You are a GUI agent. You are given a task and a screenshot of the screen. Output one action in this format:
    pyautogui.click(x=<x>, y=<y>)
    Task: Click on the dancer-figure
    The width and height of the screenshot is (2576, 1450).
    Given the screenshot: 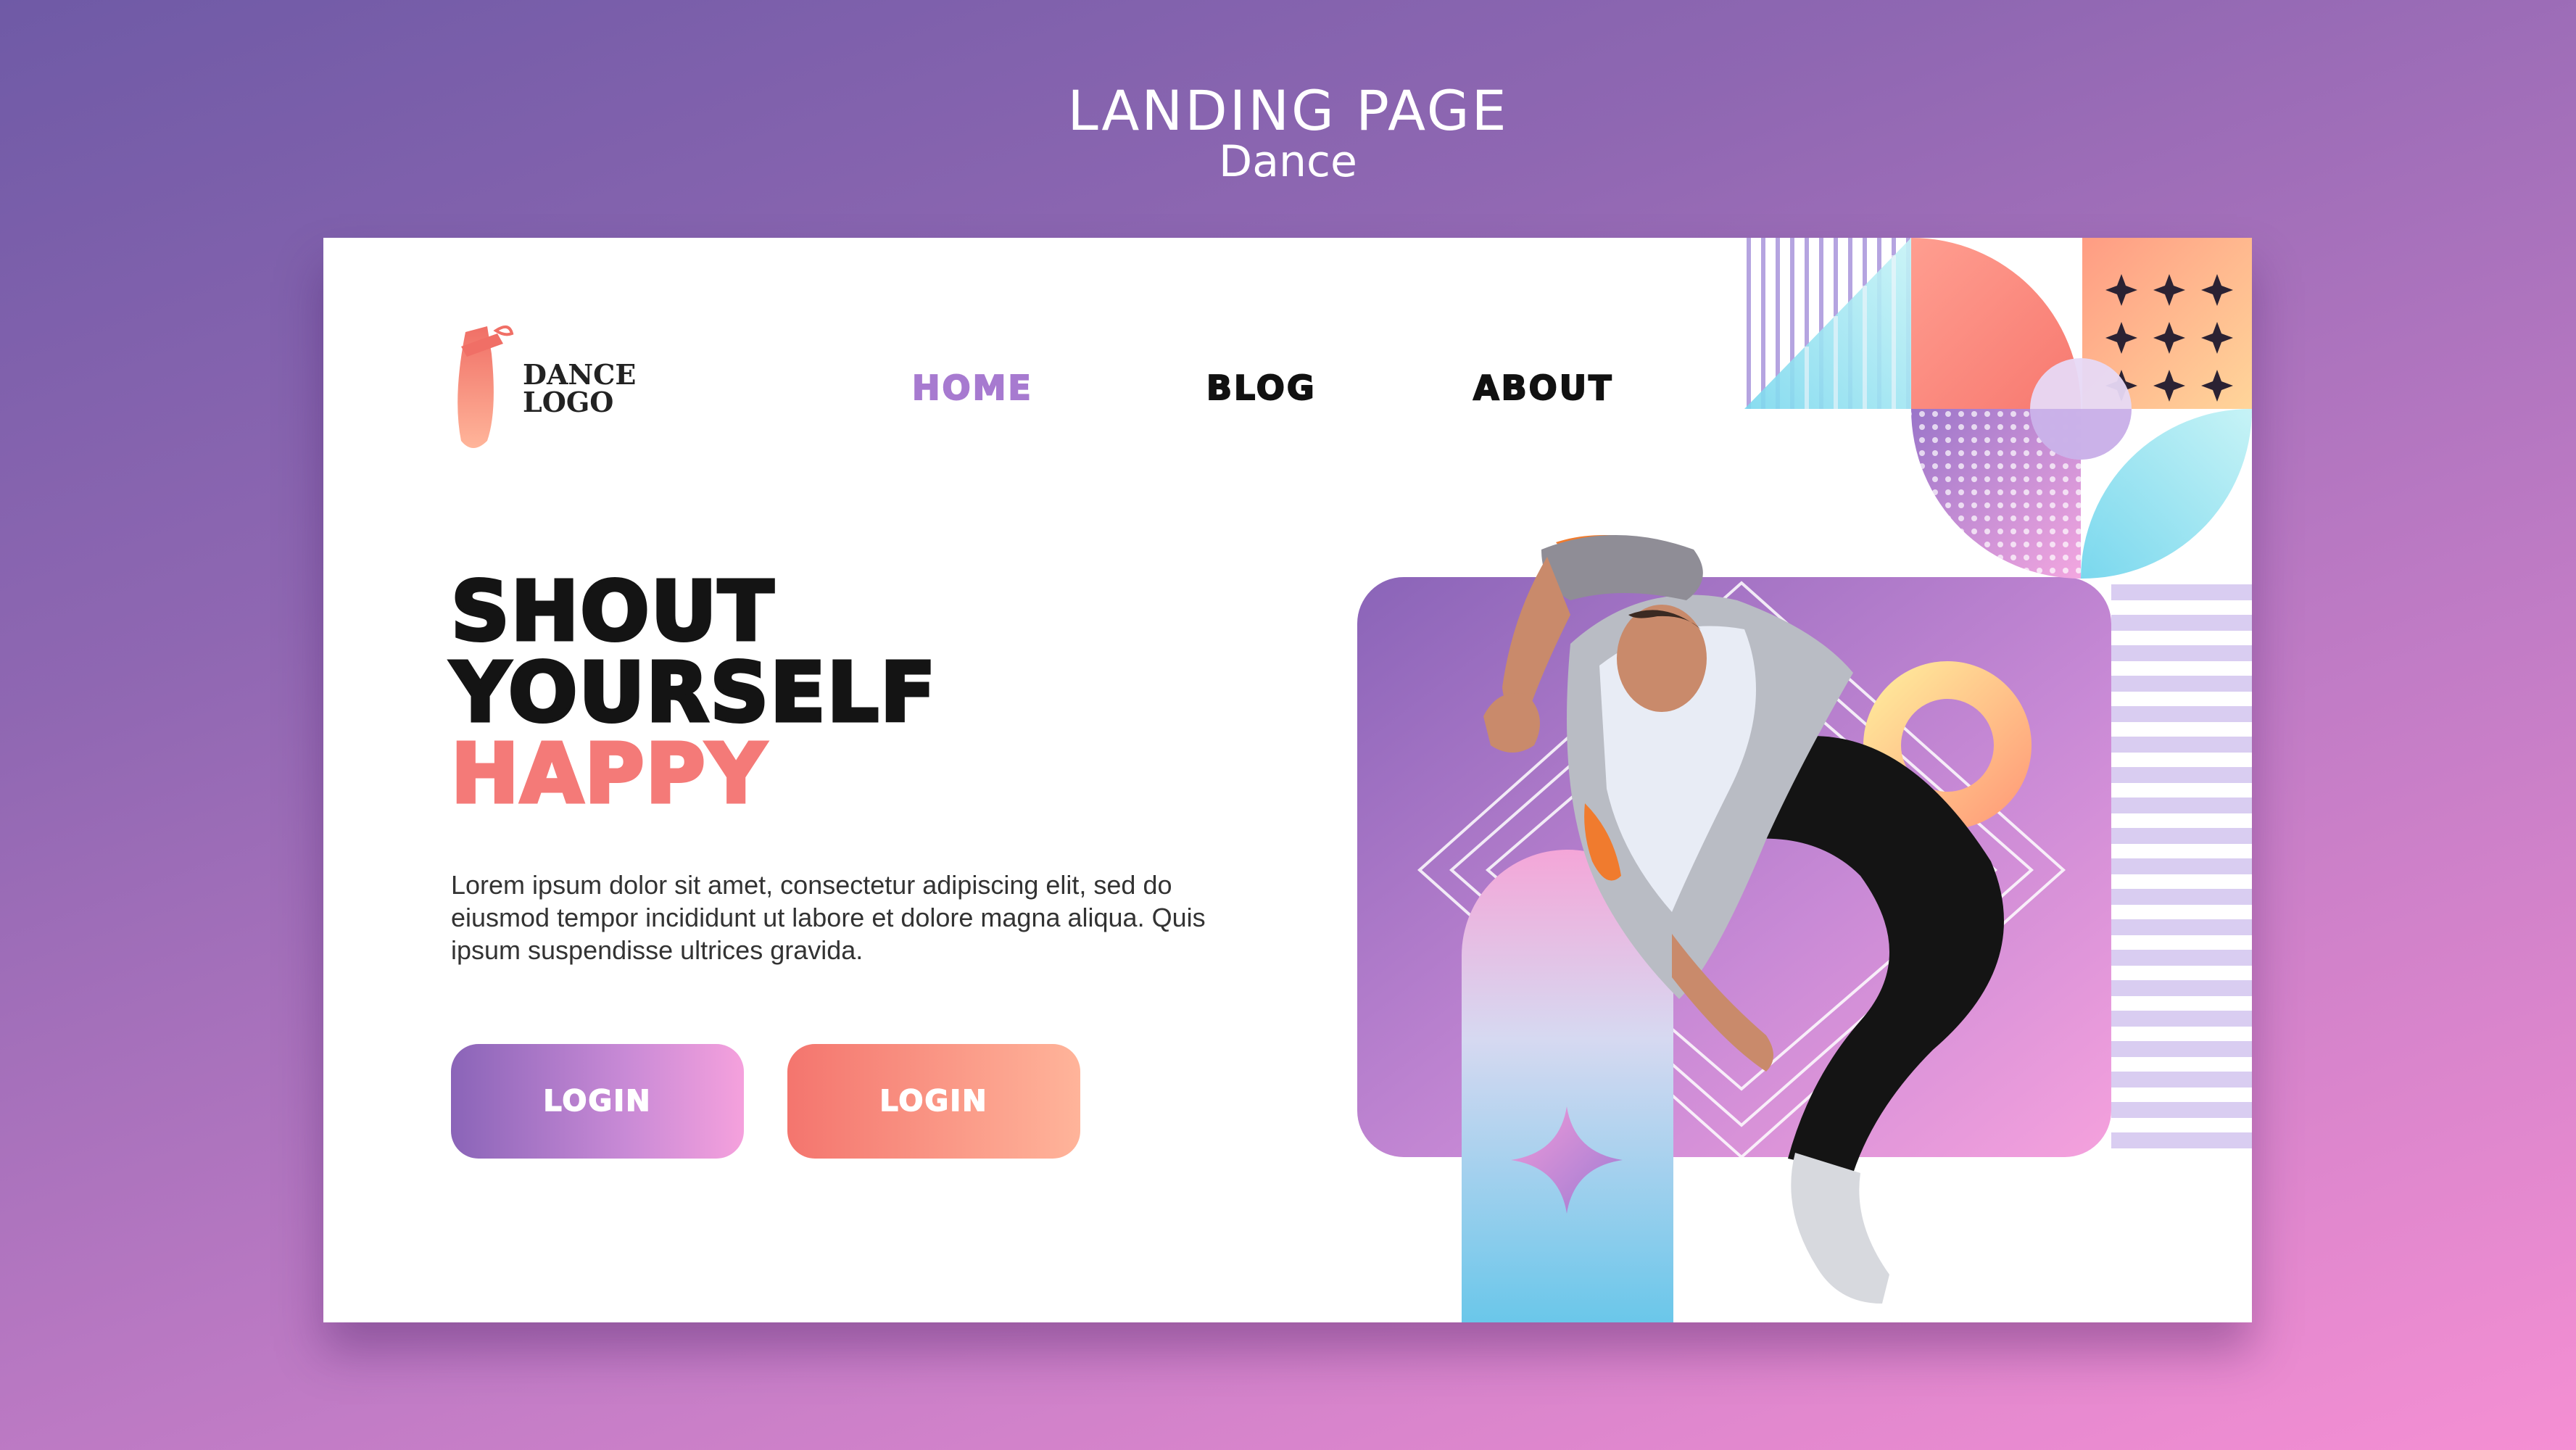 What is the action you would take?
    pyautogui.click(x=1743, y=919)
    